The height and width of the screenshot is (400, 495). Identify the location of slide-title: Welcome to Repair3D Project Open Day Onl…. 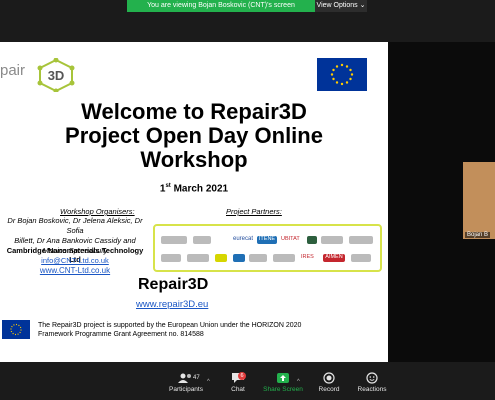
(194, 136).